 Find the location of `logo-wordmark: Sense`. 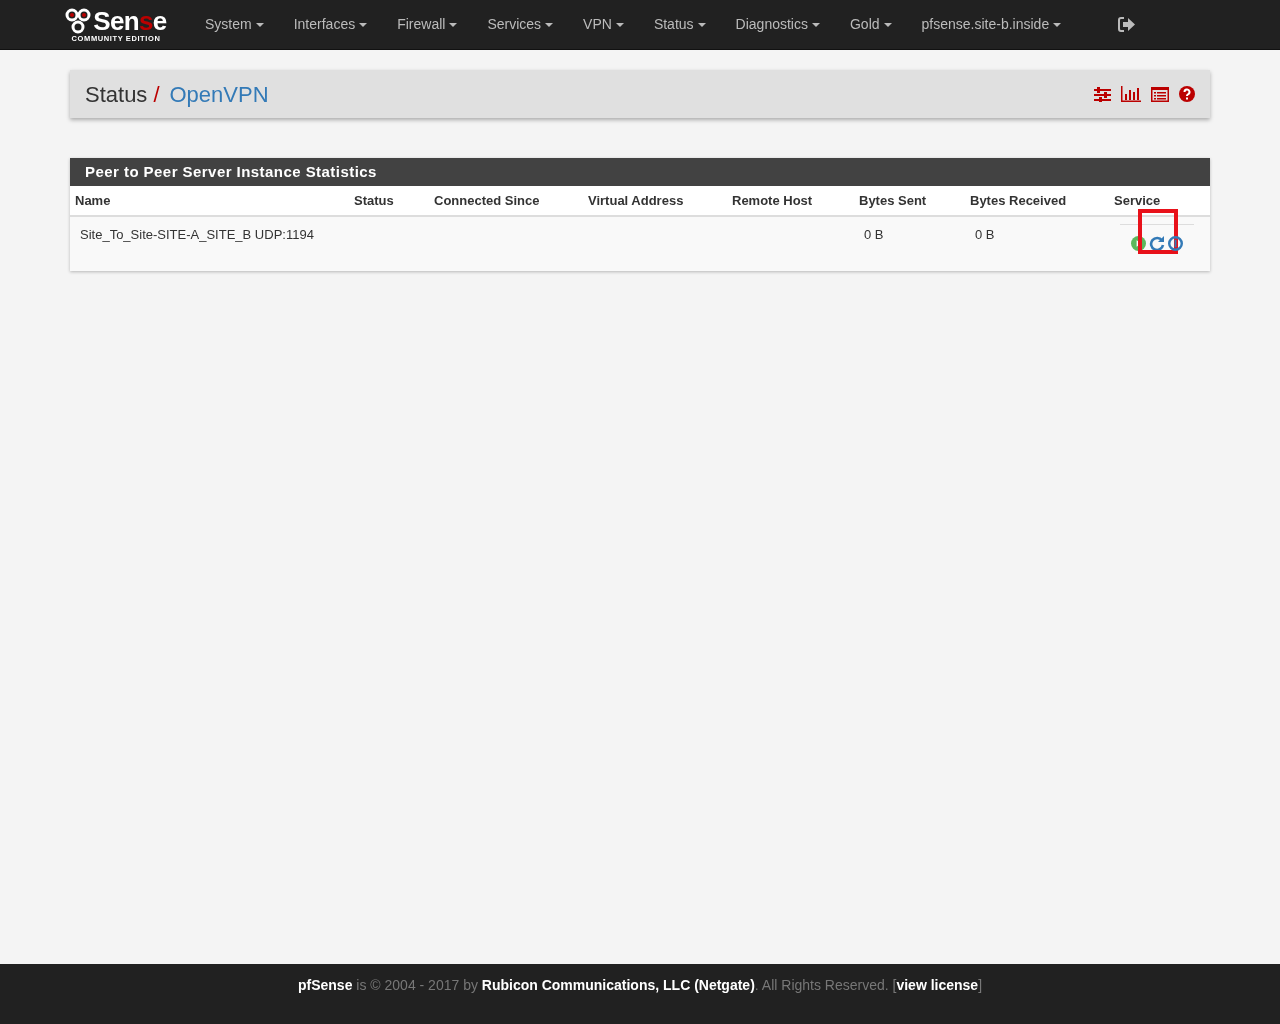

logo-wordmark: Sense is located at coordinates (130, 20).